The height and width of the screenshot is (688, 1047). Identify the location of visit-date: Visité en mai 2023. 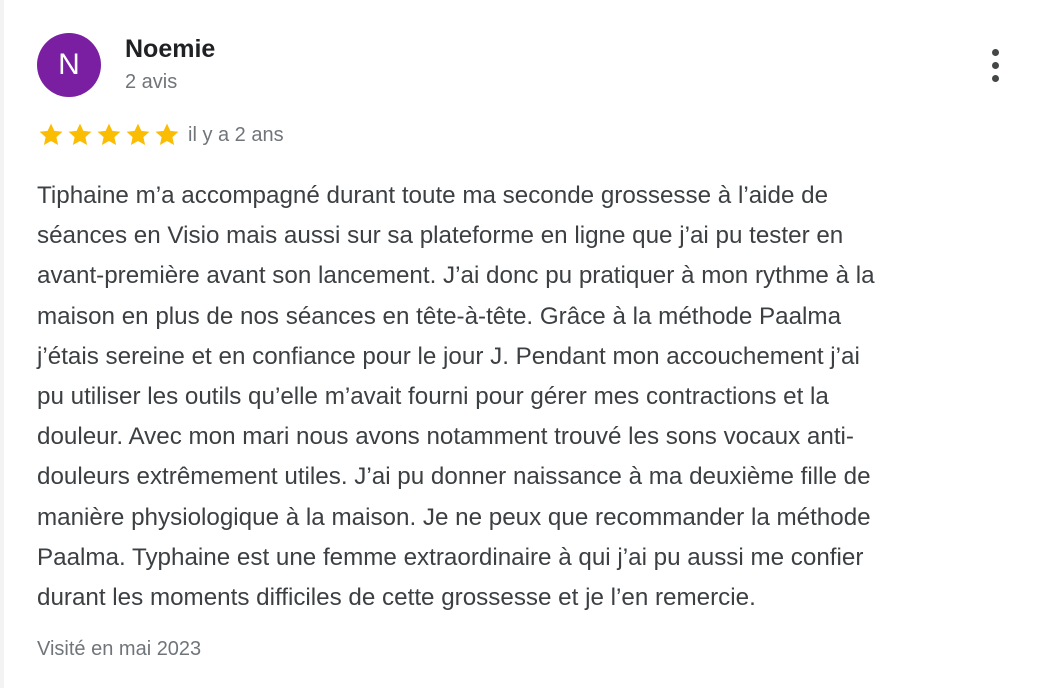
(119, 649).